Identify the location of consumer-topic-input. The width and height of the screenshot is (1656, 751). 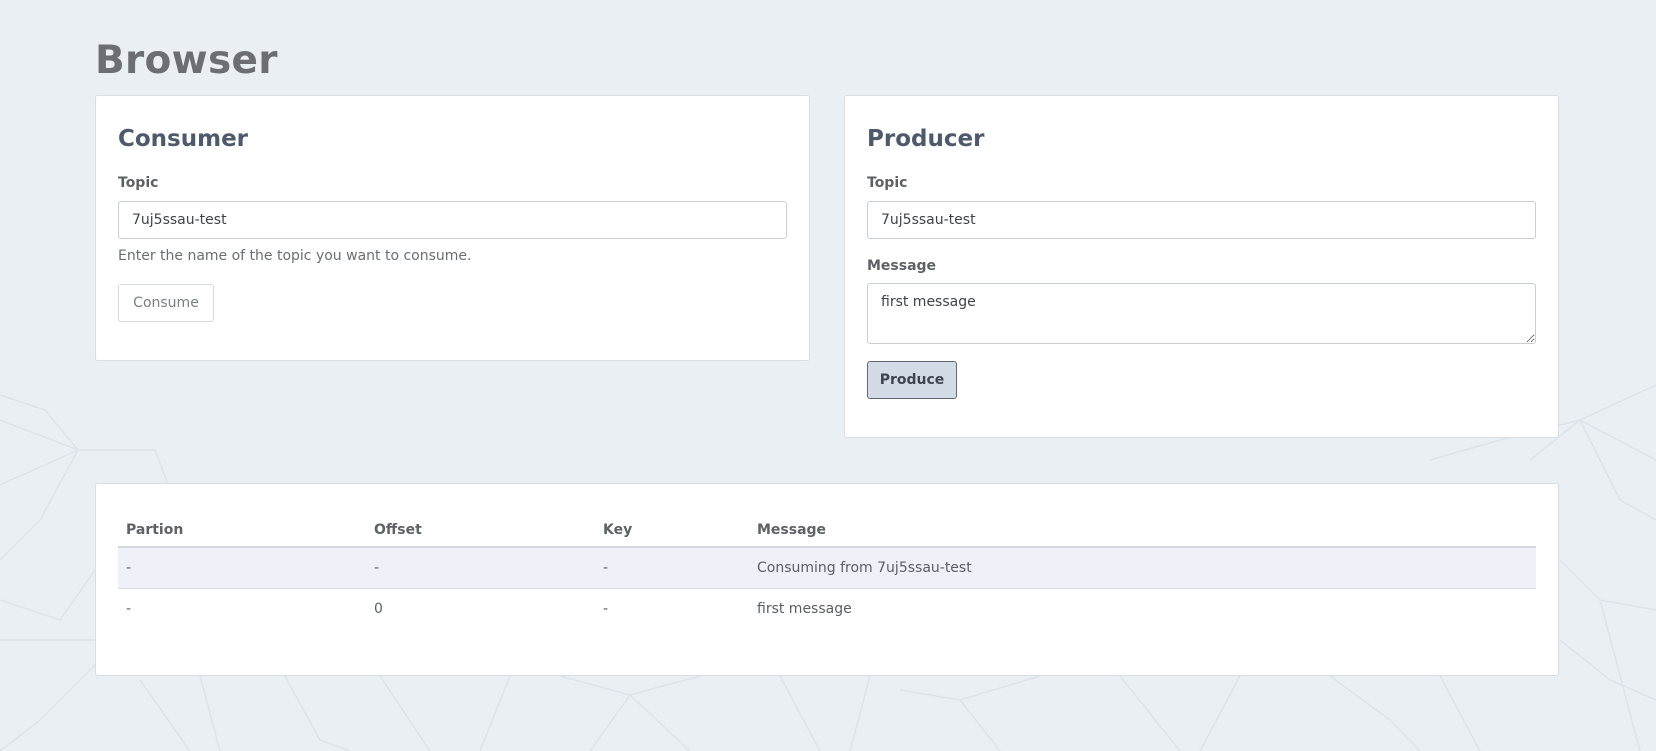
(452, 220).